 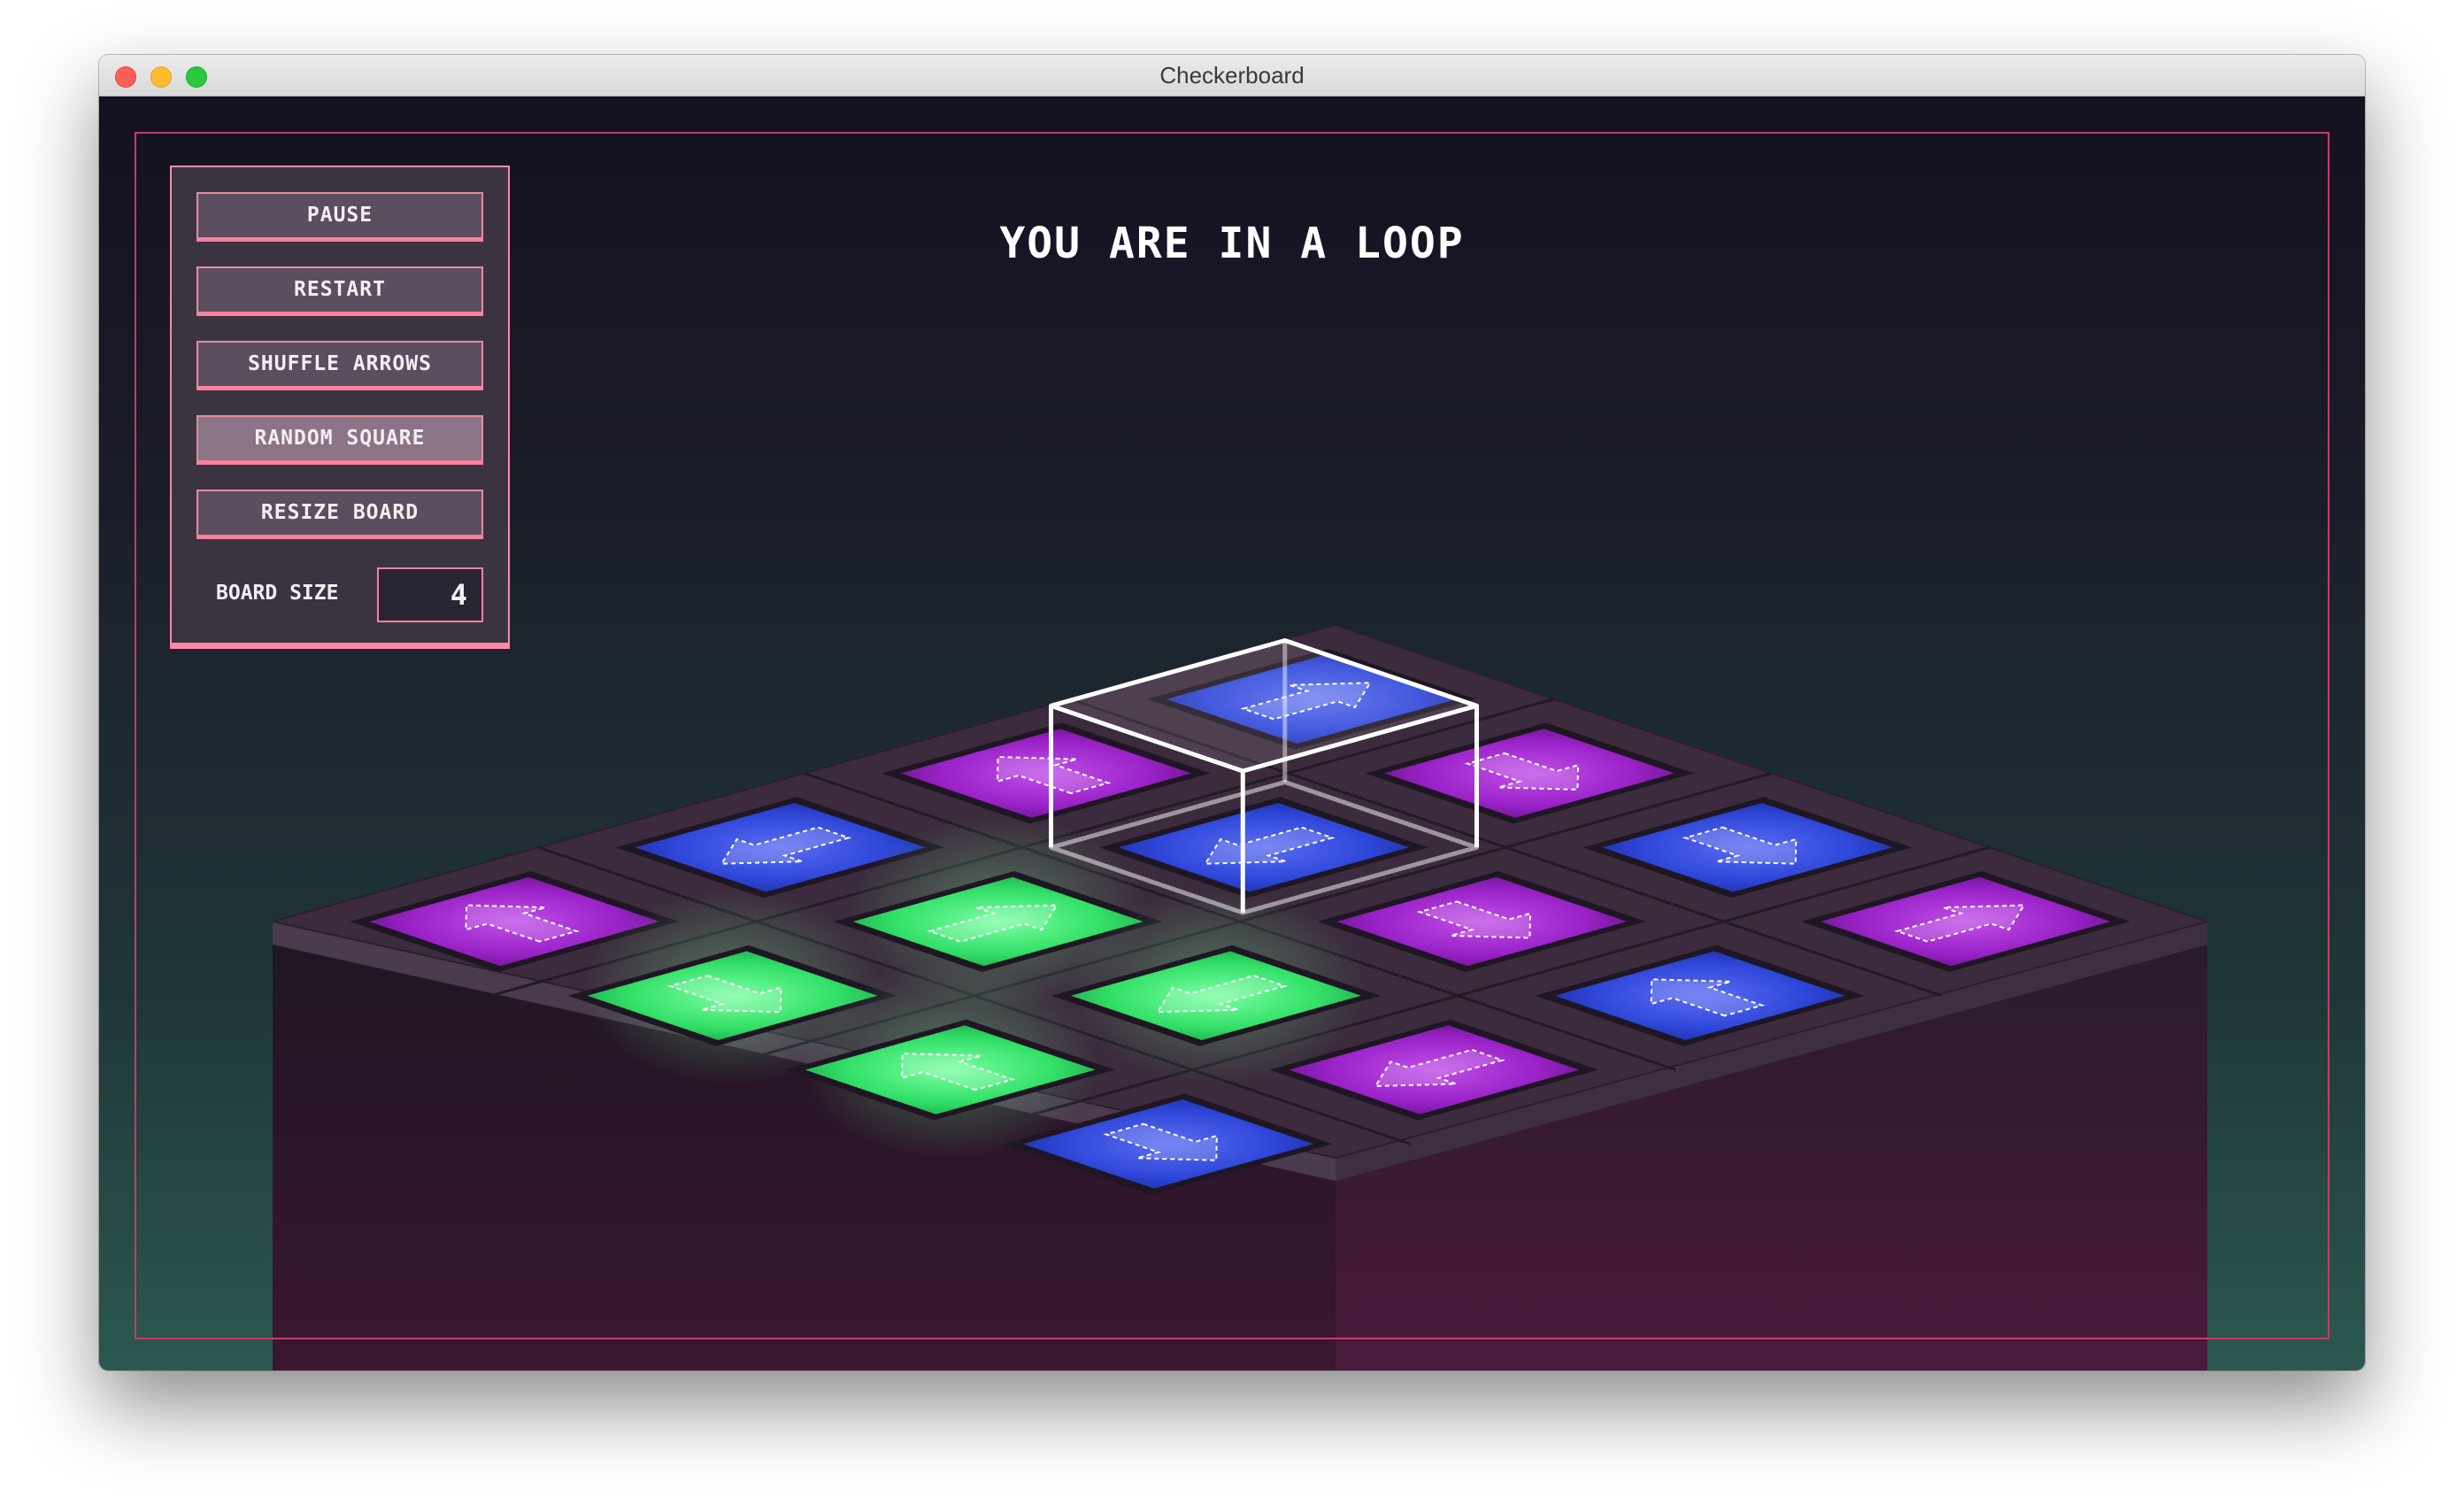 I want to click on window-title: Checkerboard, so click(x=1232, y=75).